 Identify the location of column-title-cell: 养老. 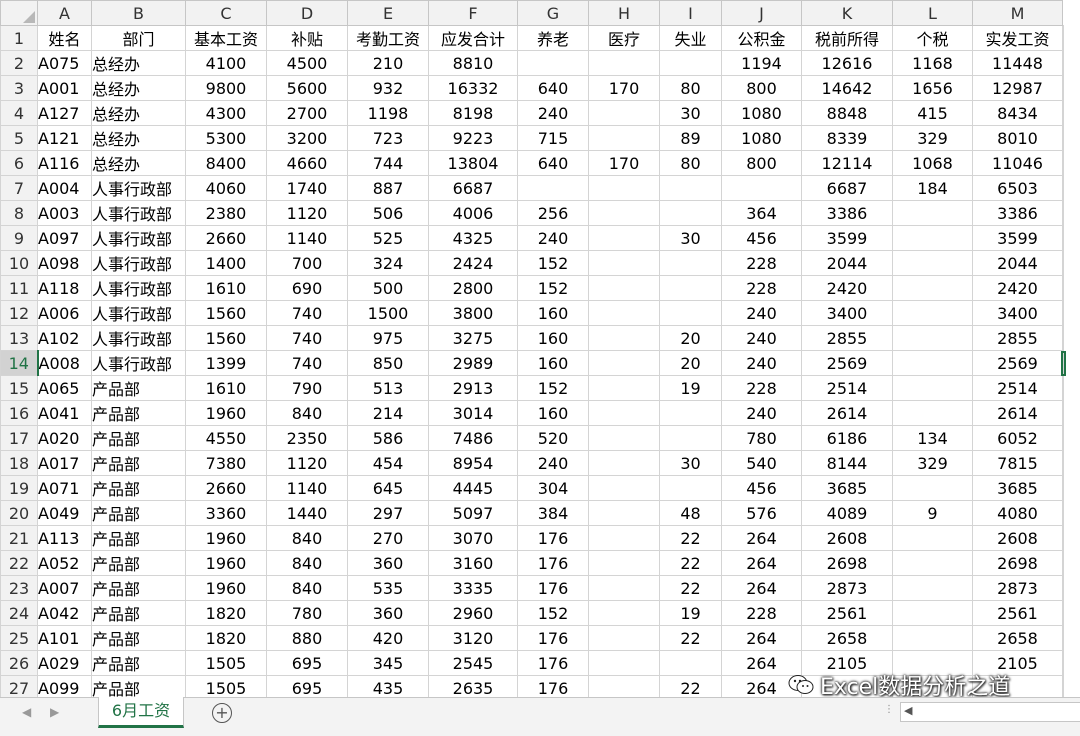
(553, 38).